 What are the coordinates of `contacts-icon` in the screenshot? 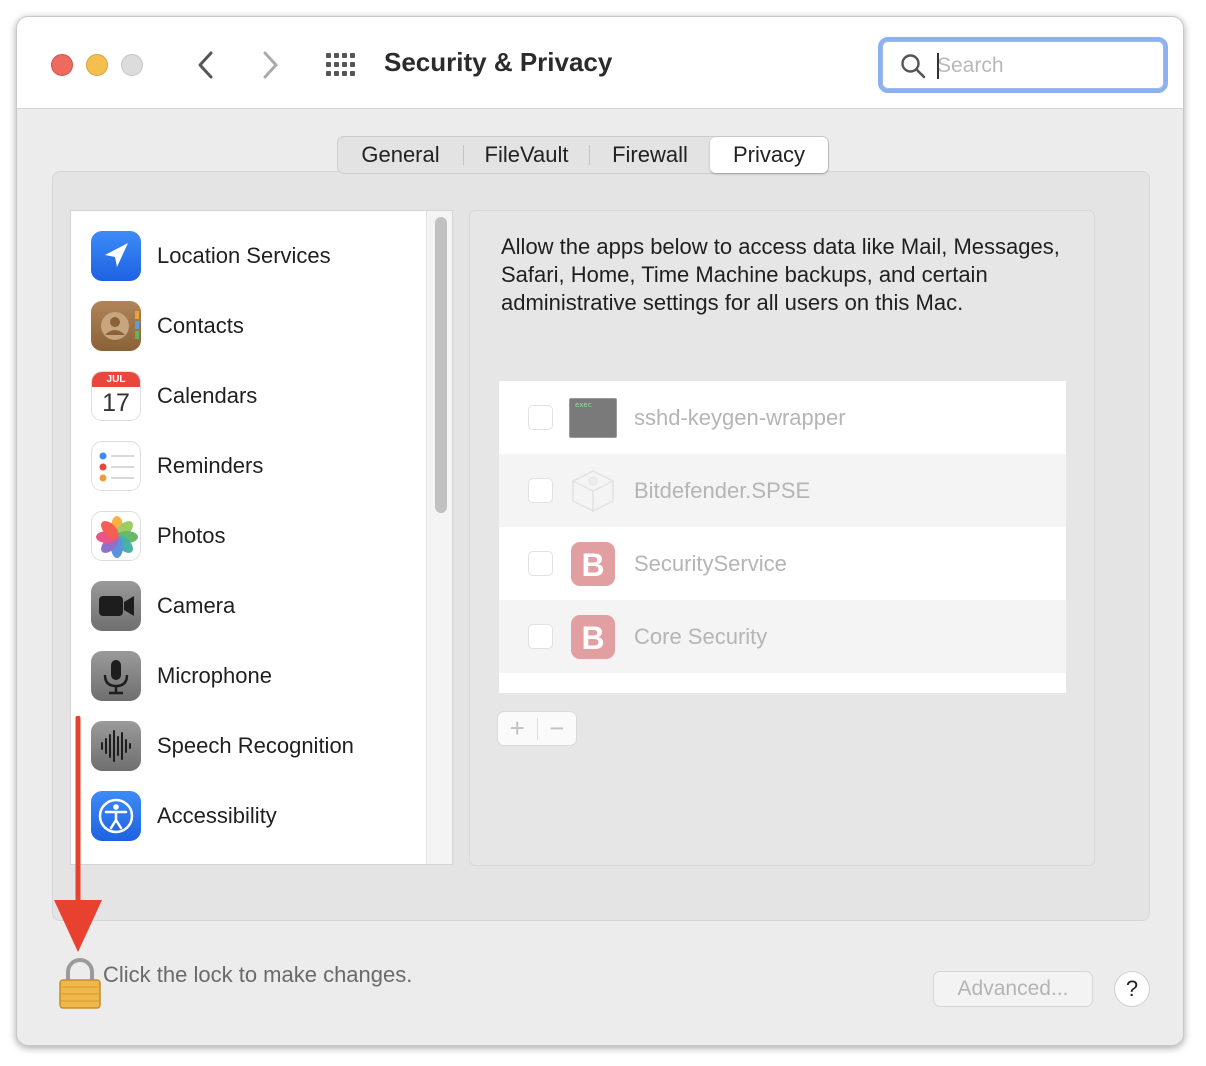 It's located at (116, 326).